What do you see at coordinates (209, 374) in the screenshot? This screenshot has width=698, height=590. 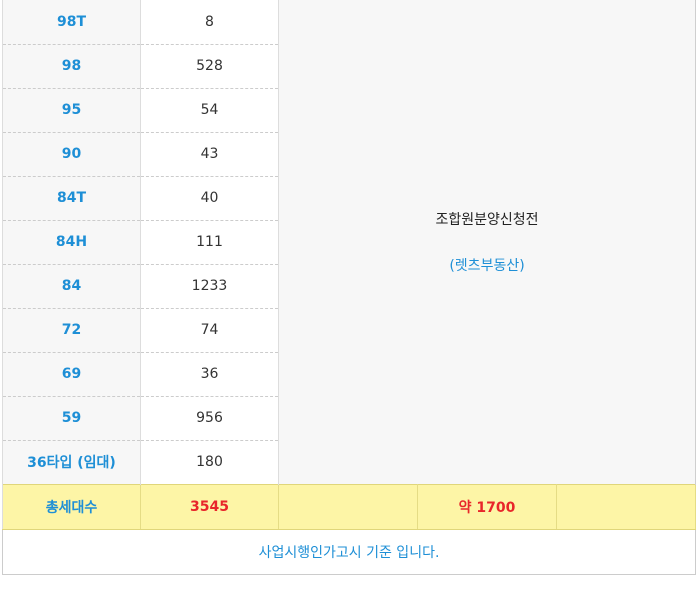 I see `unit-count-cell: 36` at bounding box center [209, 374].